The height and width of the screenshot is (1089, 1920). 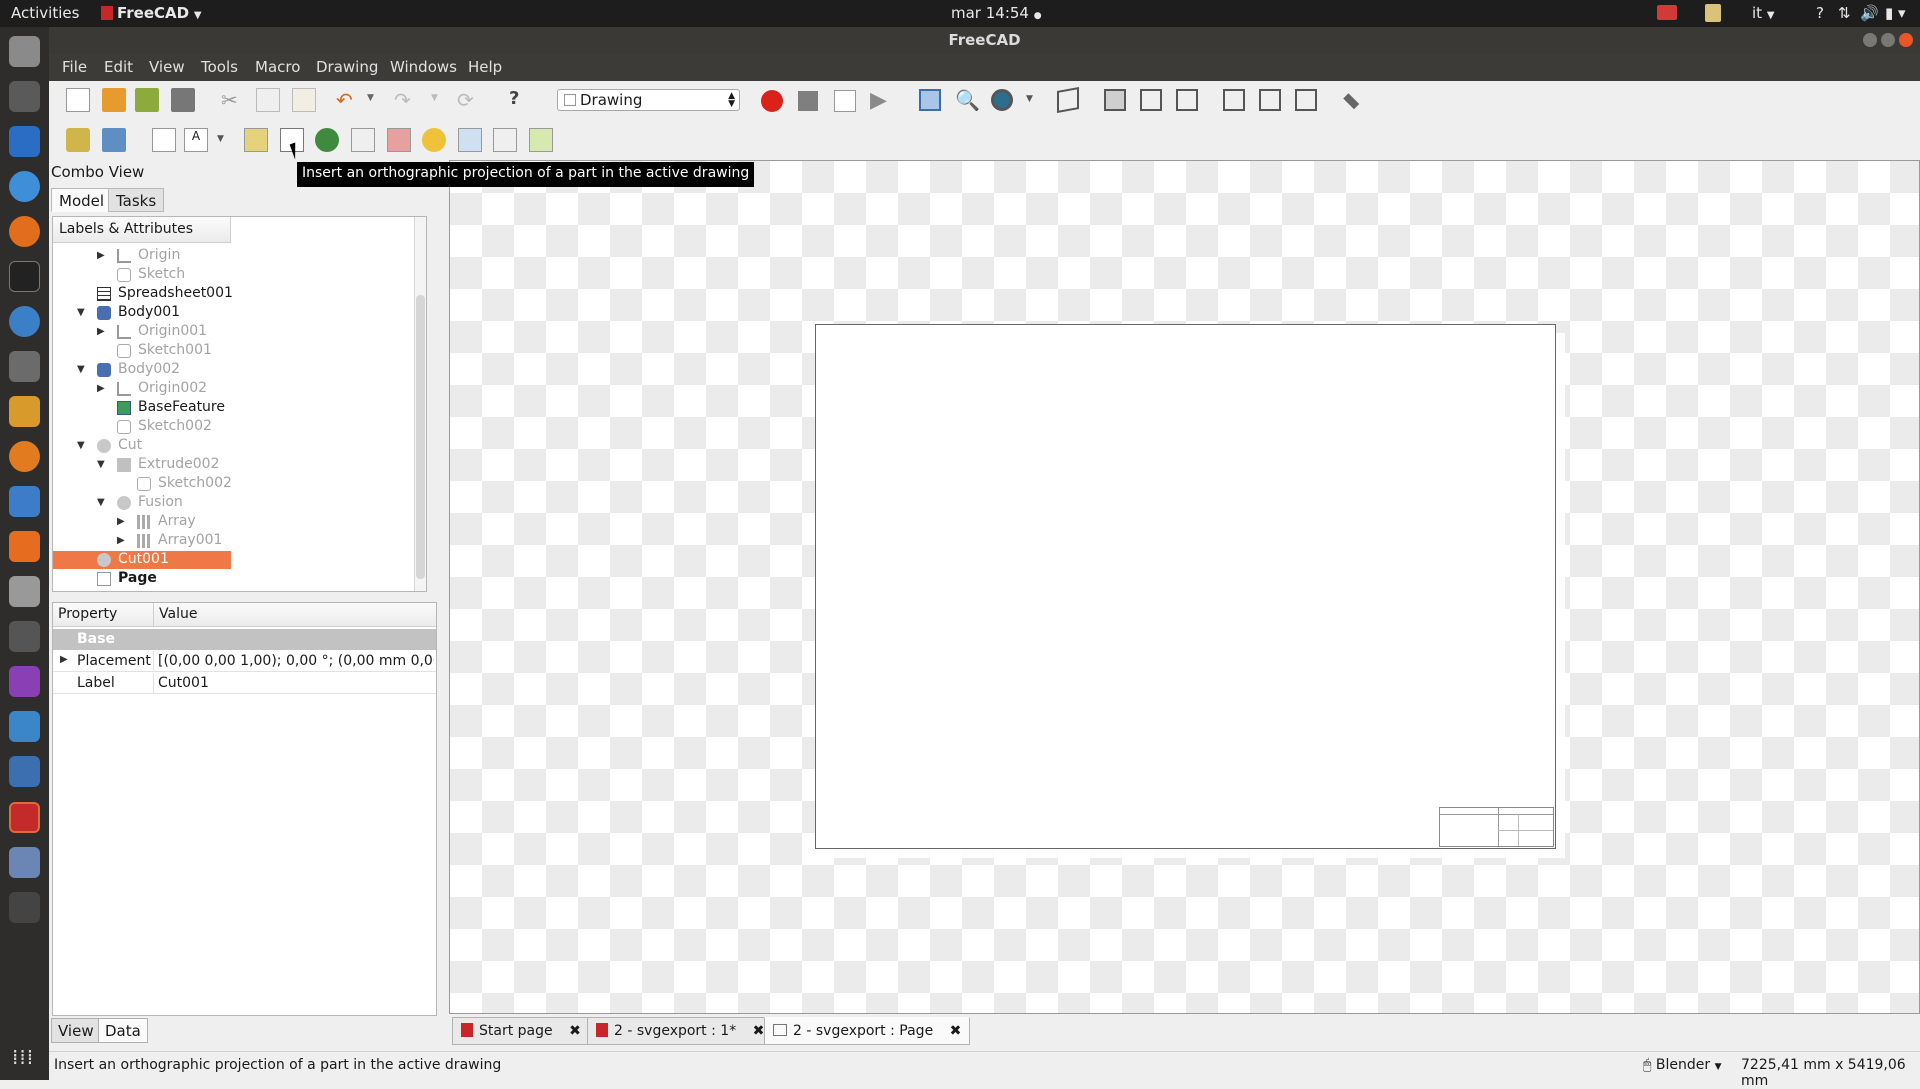 I want to click on tree-node: Spreadsheet001, so click(x=143, y=294).